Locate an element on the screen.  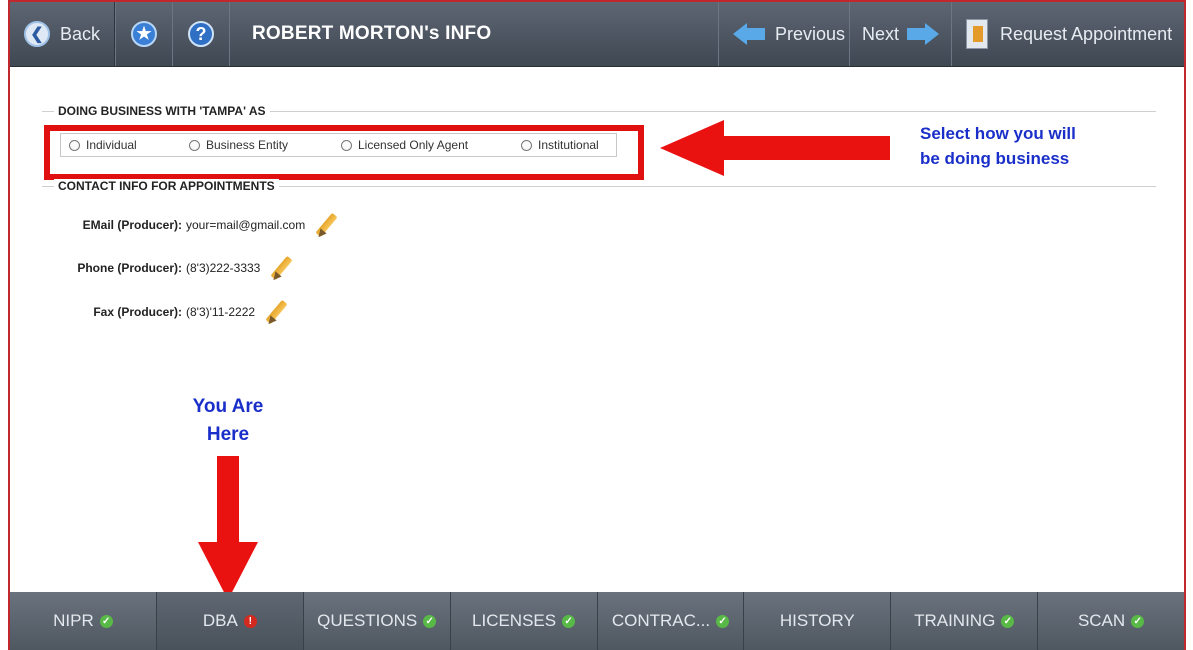
tab-nipr: NIPR ✓ is located at coordinates (83, 621).